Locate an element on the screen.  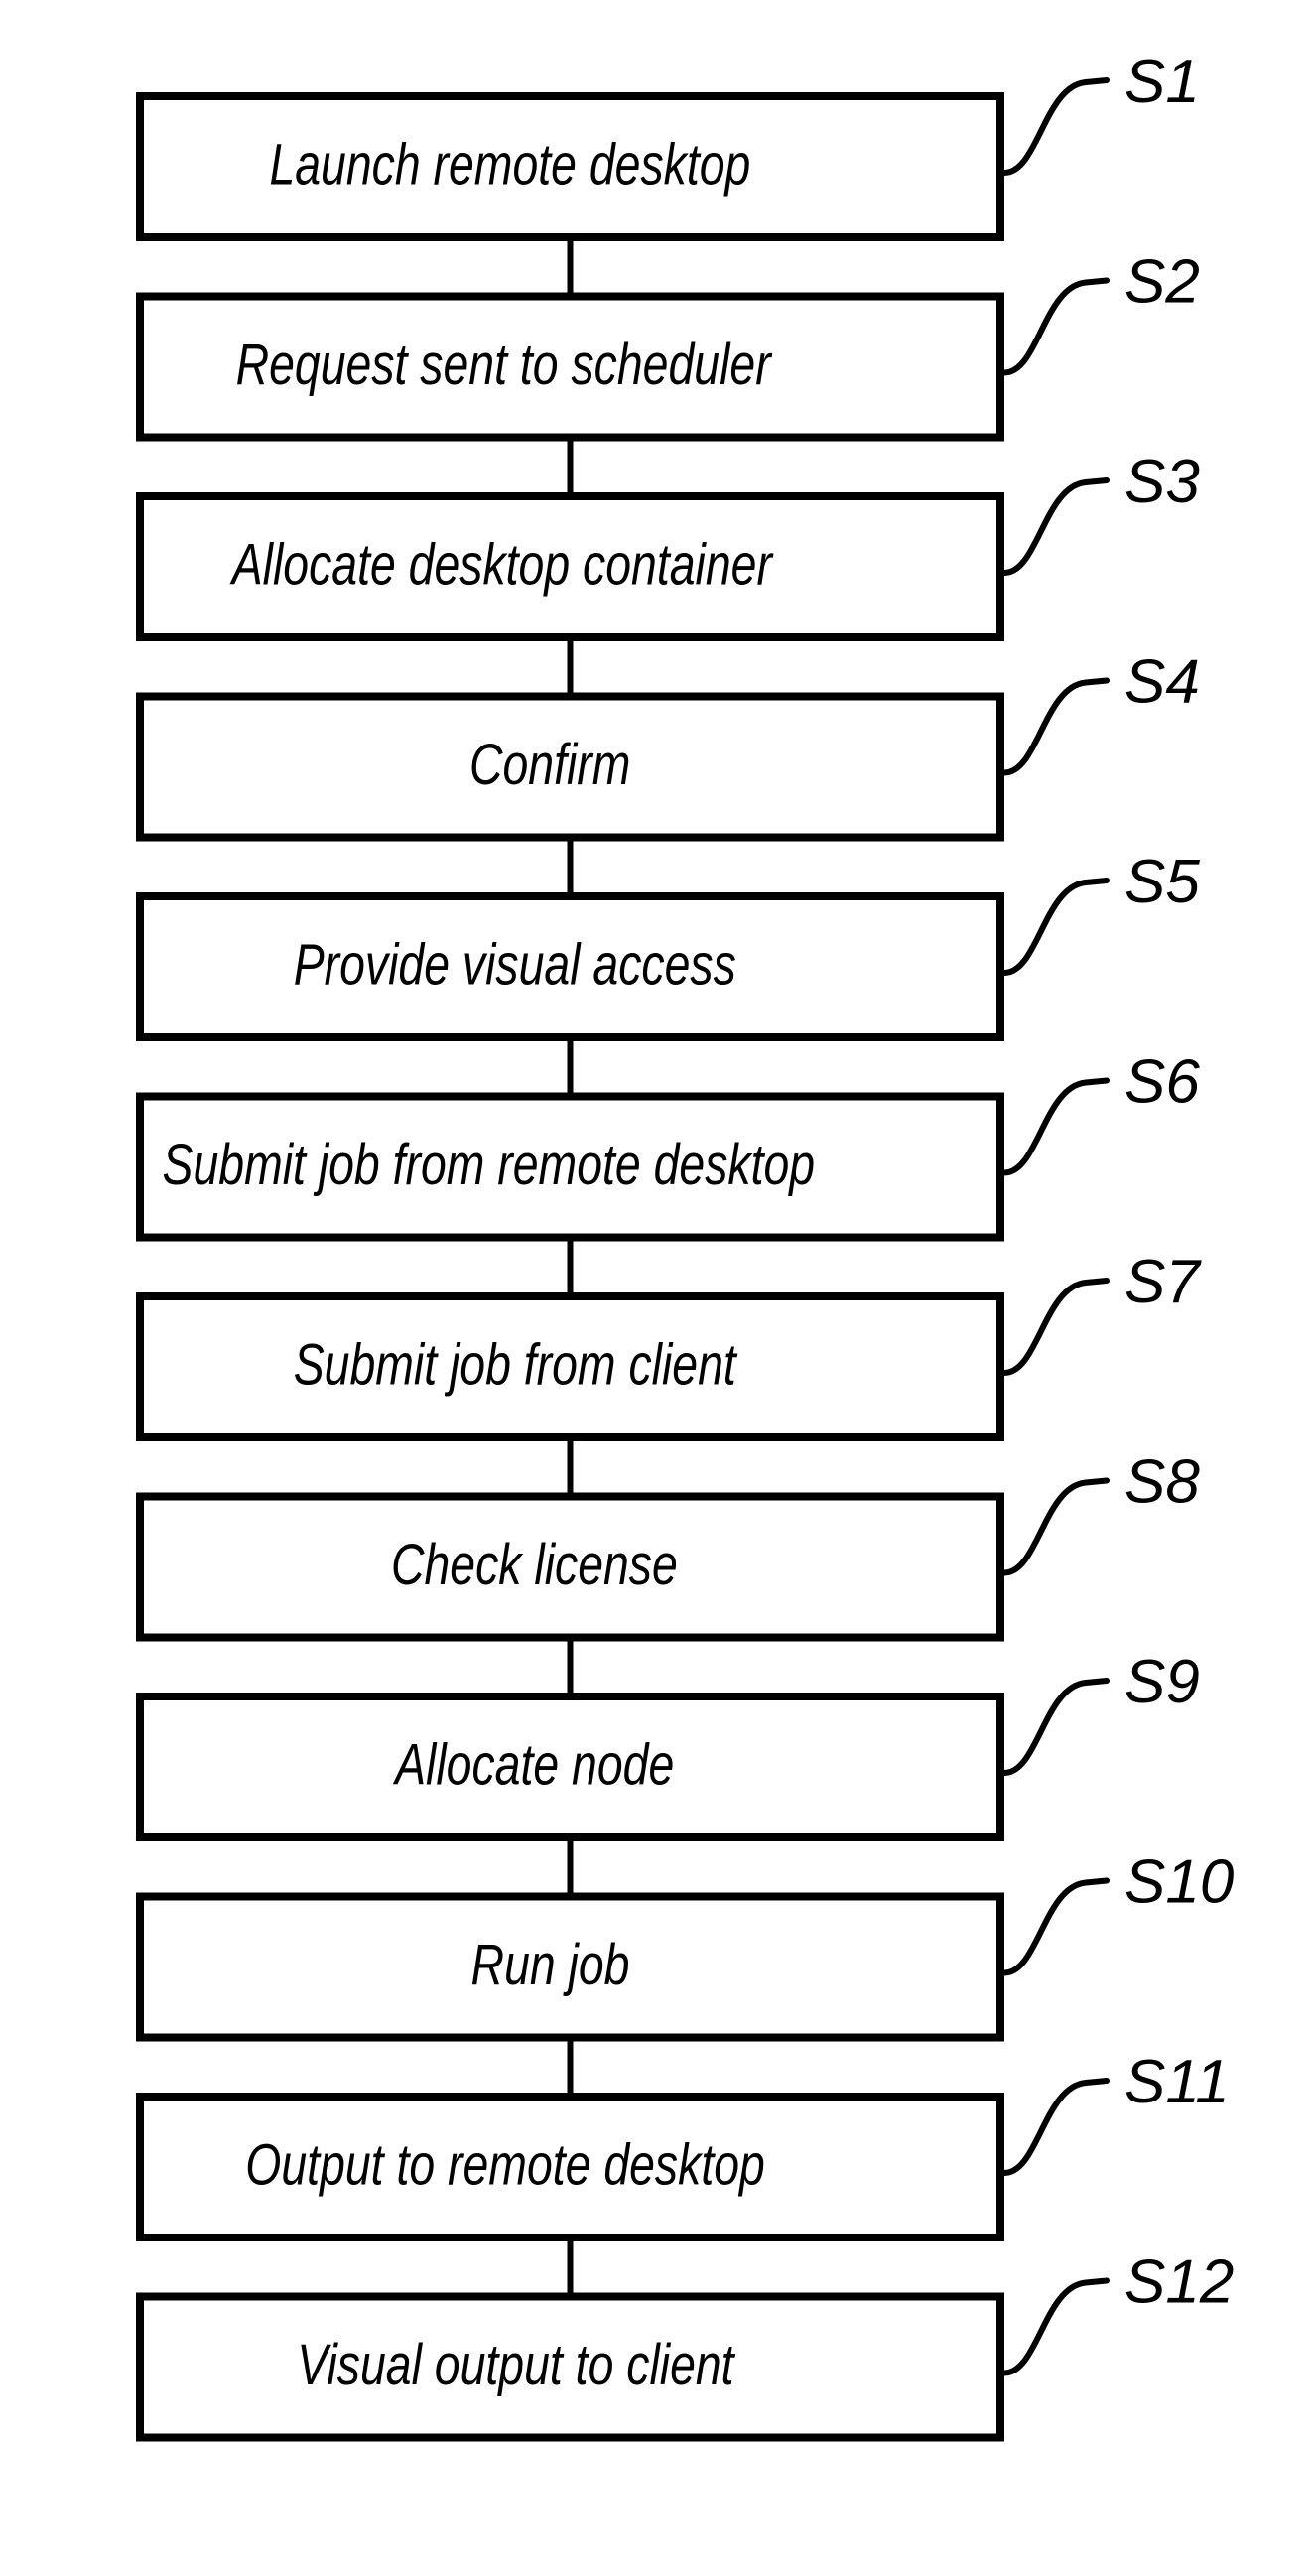
step-box-label: Provide visual access is located at coordinates (515, 965).